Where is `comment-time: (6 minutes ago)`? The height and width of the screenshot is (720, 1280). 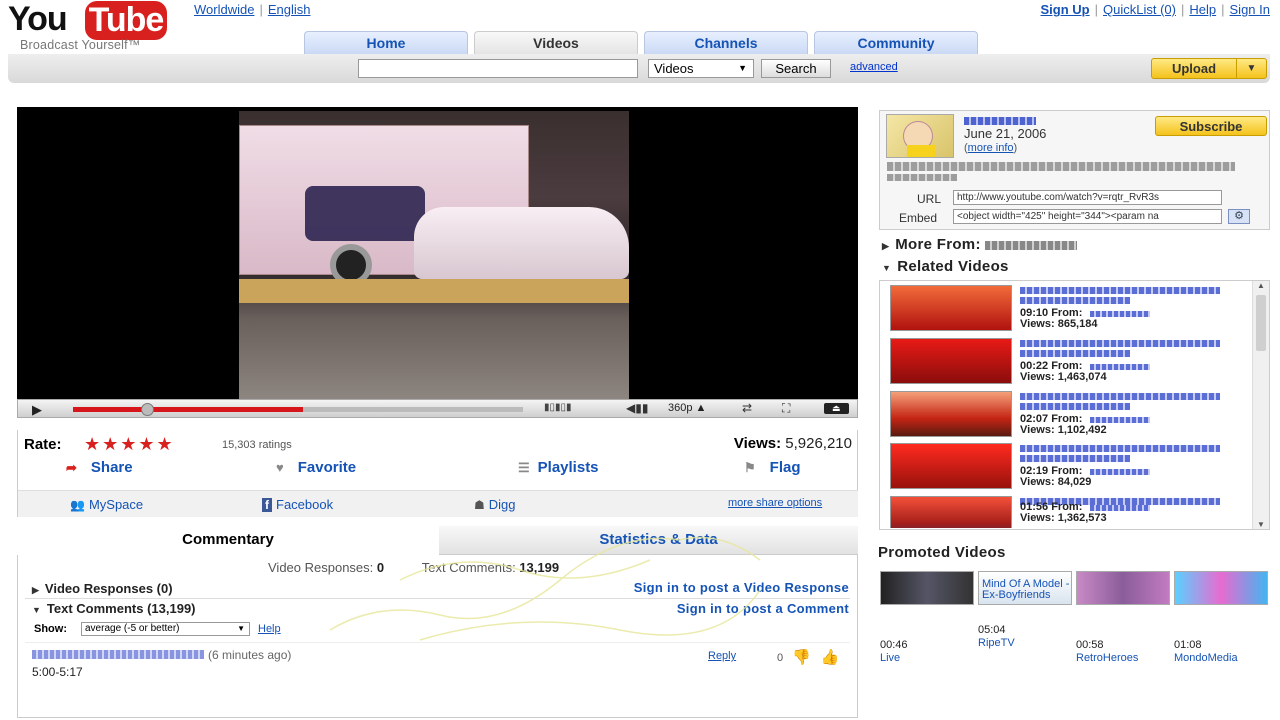
comment-time: (6 minutes ago) is located at coordinates (250, 655).